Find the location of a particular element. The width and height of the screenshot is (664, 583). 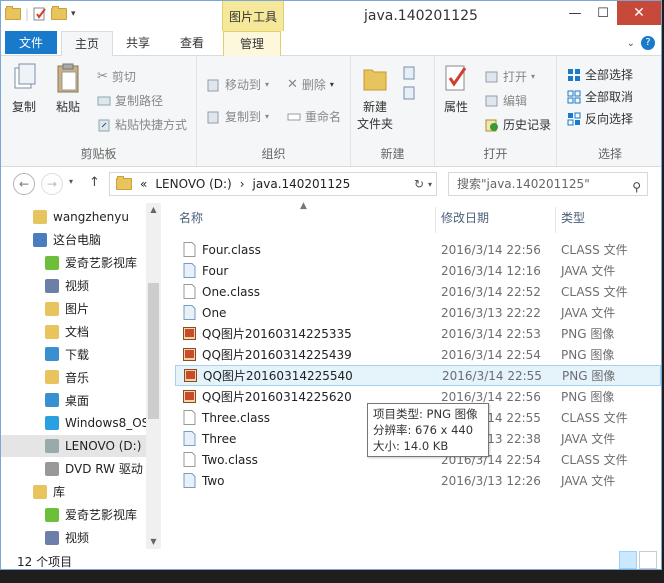

details-view-icon is located at coordinates (628, 560).